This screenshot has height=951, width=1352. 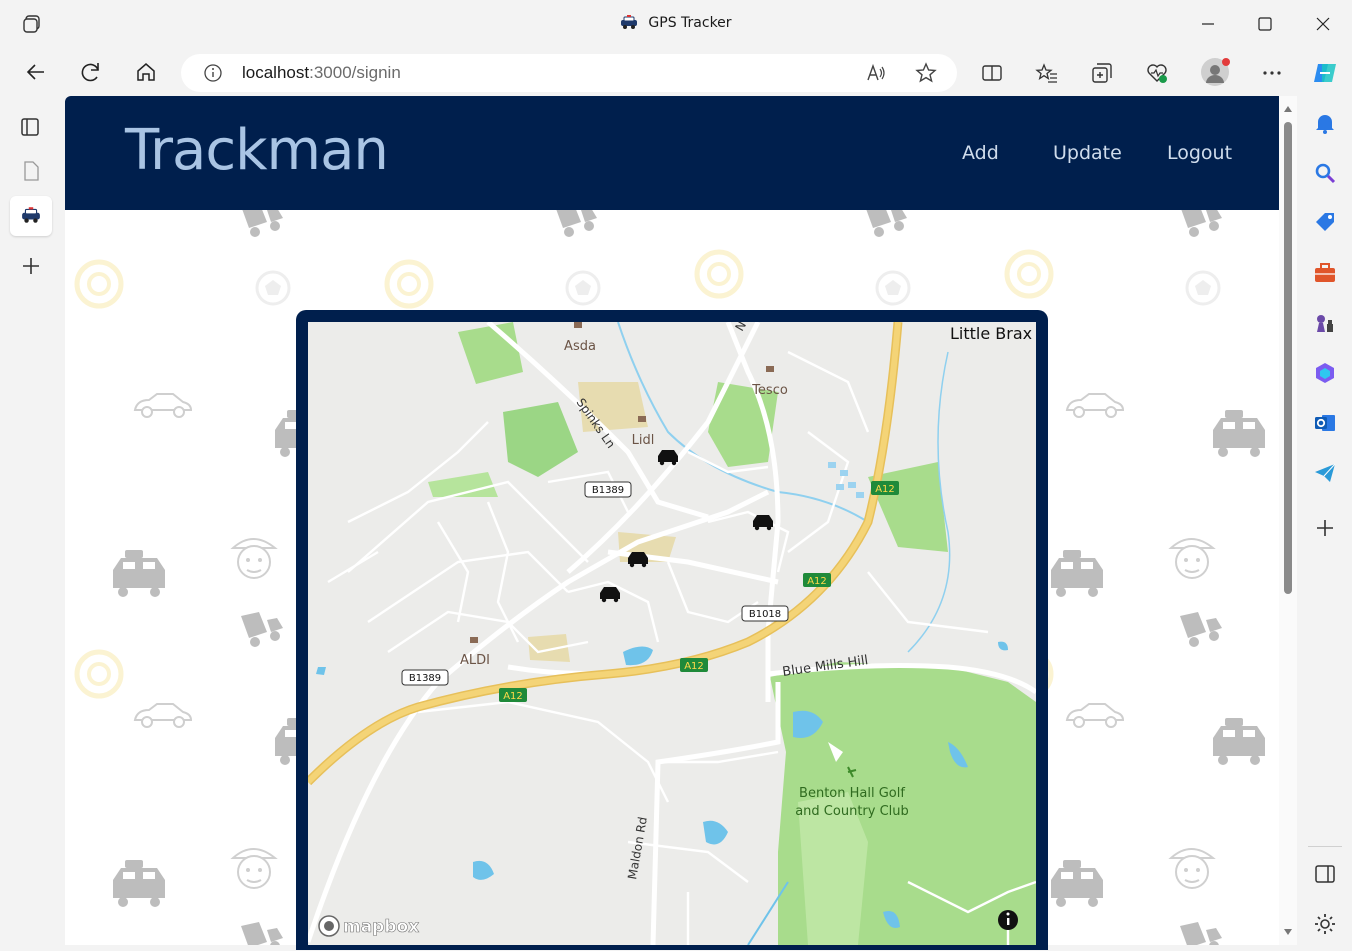 What do you see at coordinates (769, 390) in the screenshot?
I see `tesco-label: Tesco` at bounding box center [769, 390].